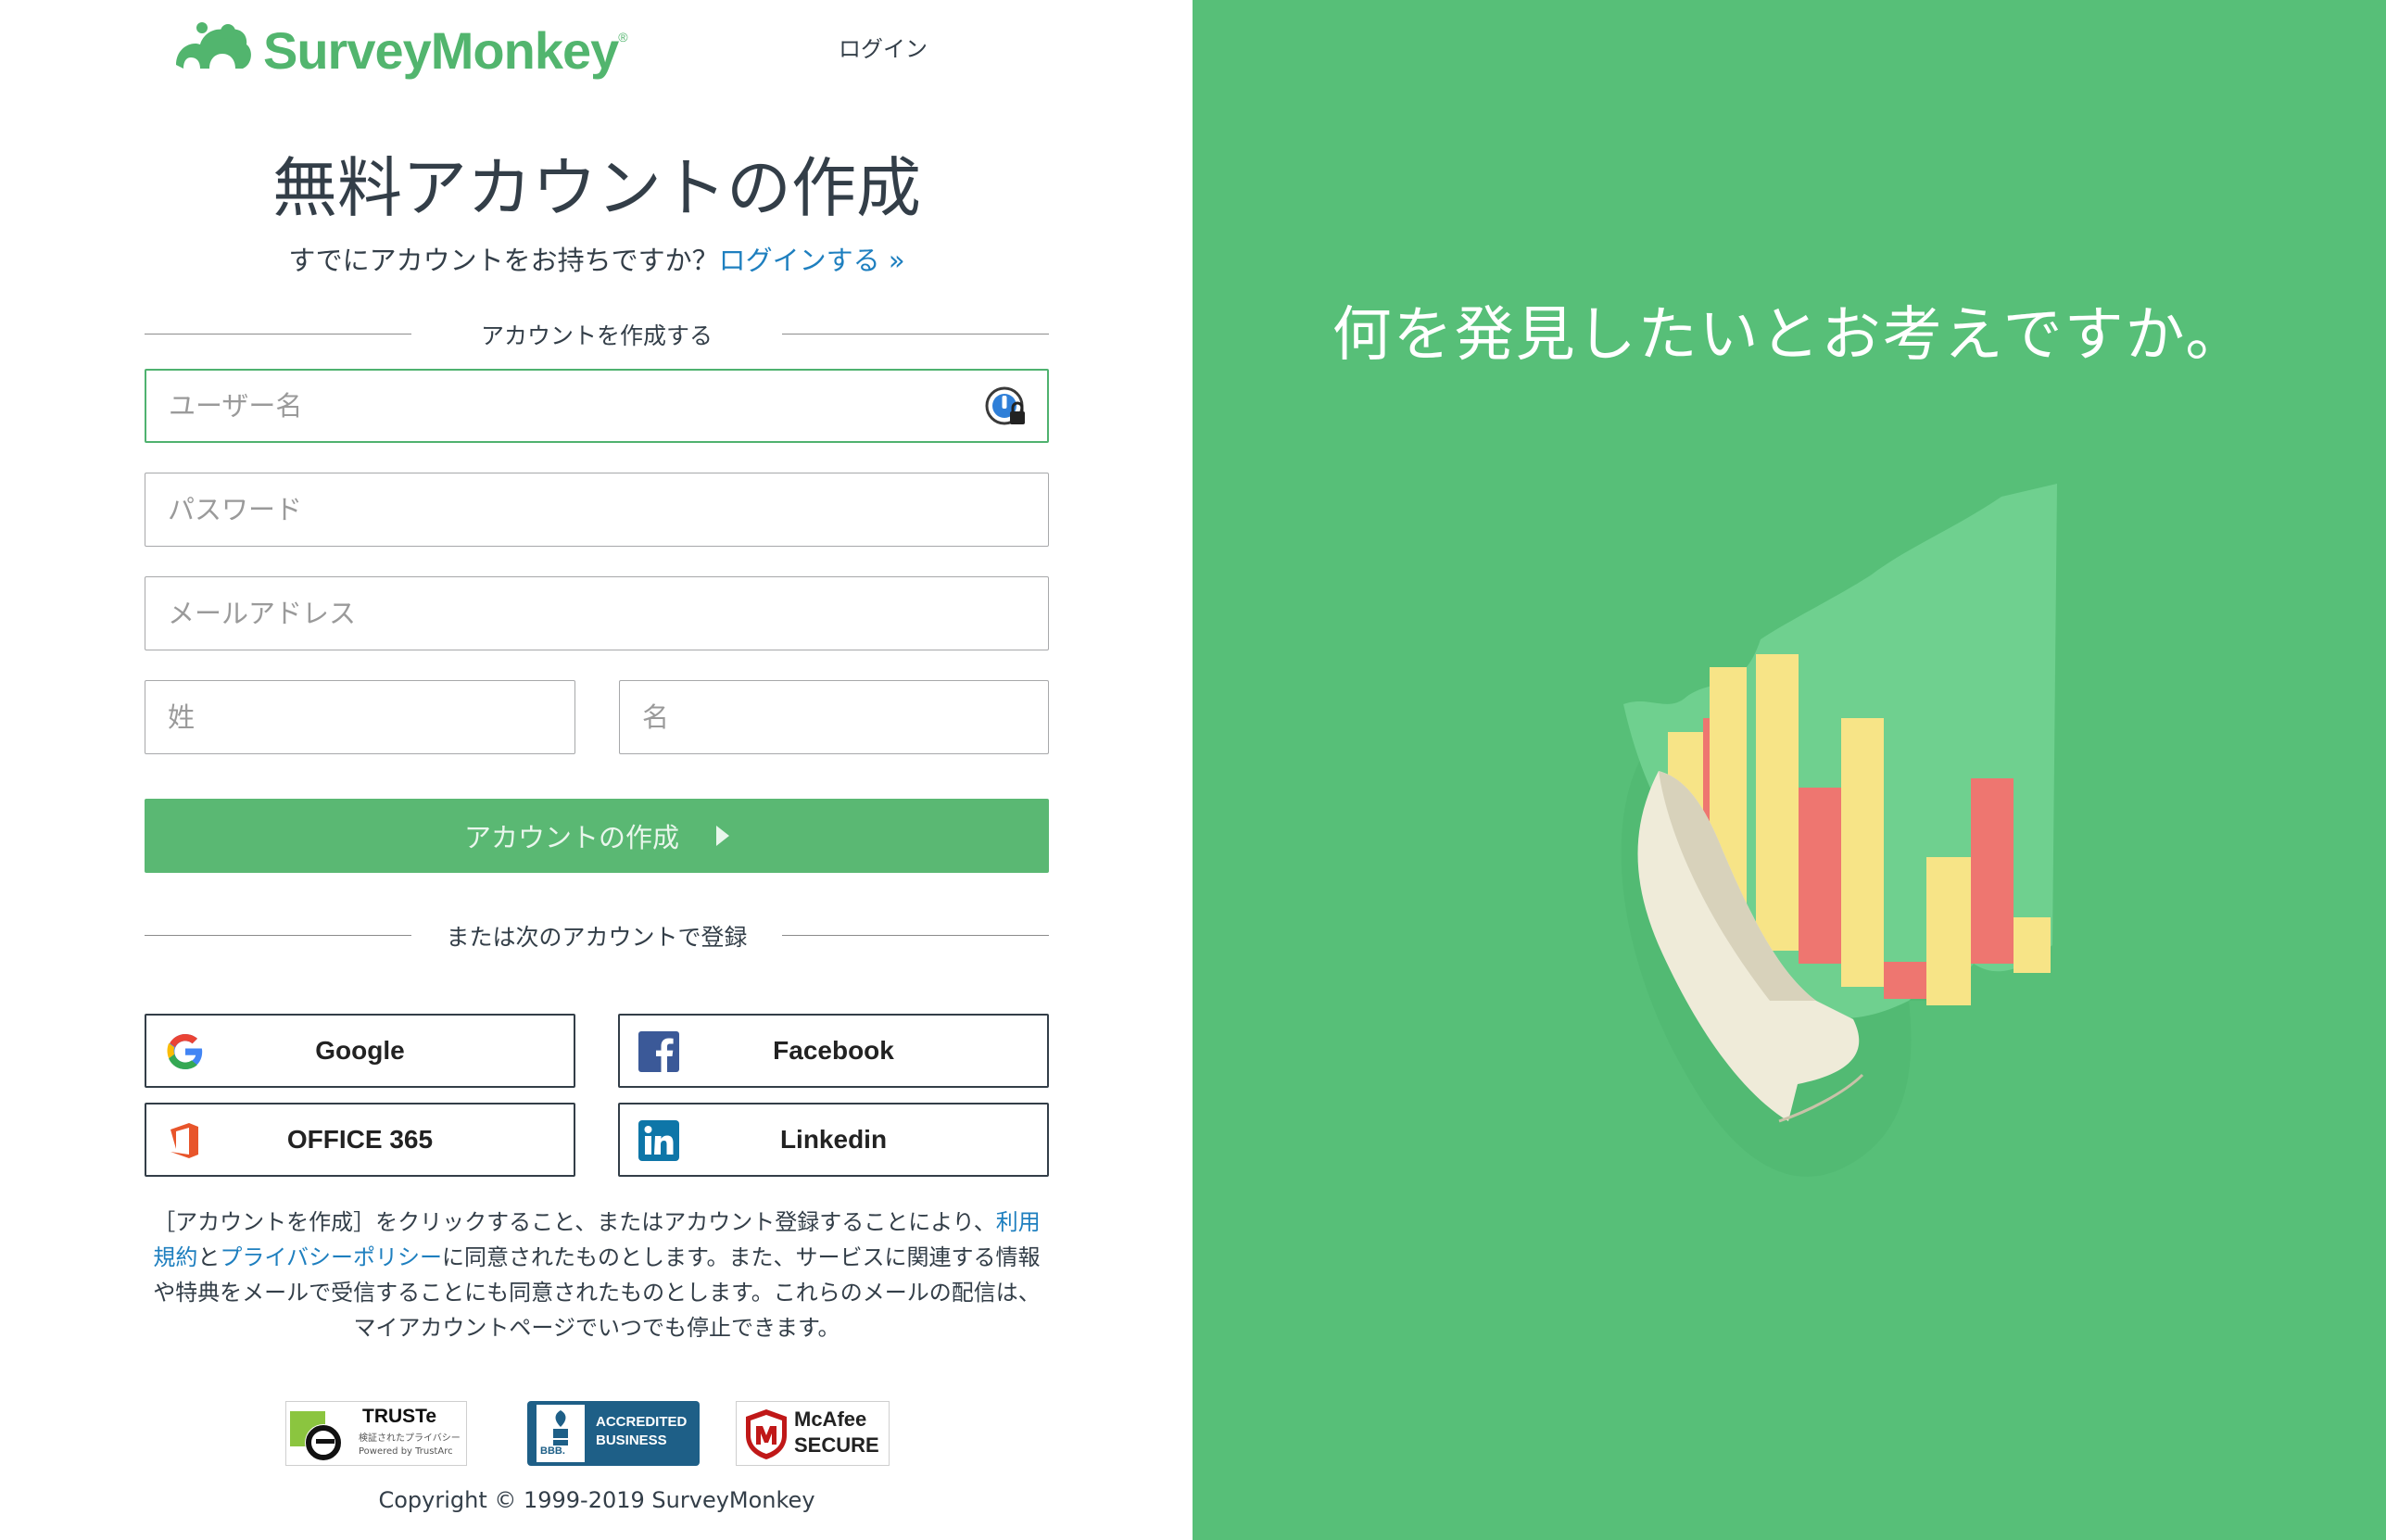 This screenshot has width=2386, height=1540. I want to click on create-account-button: アカウントの作成, so click(597, 836).